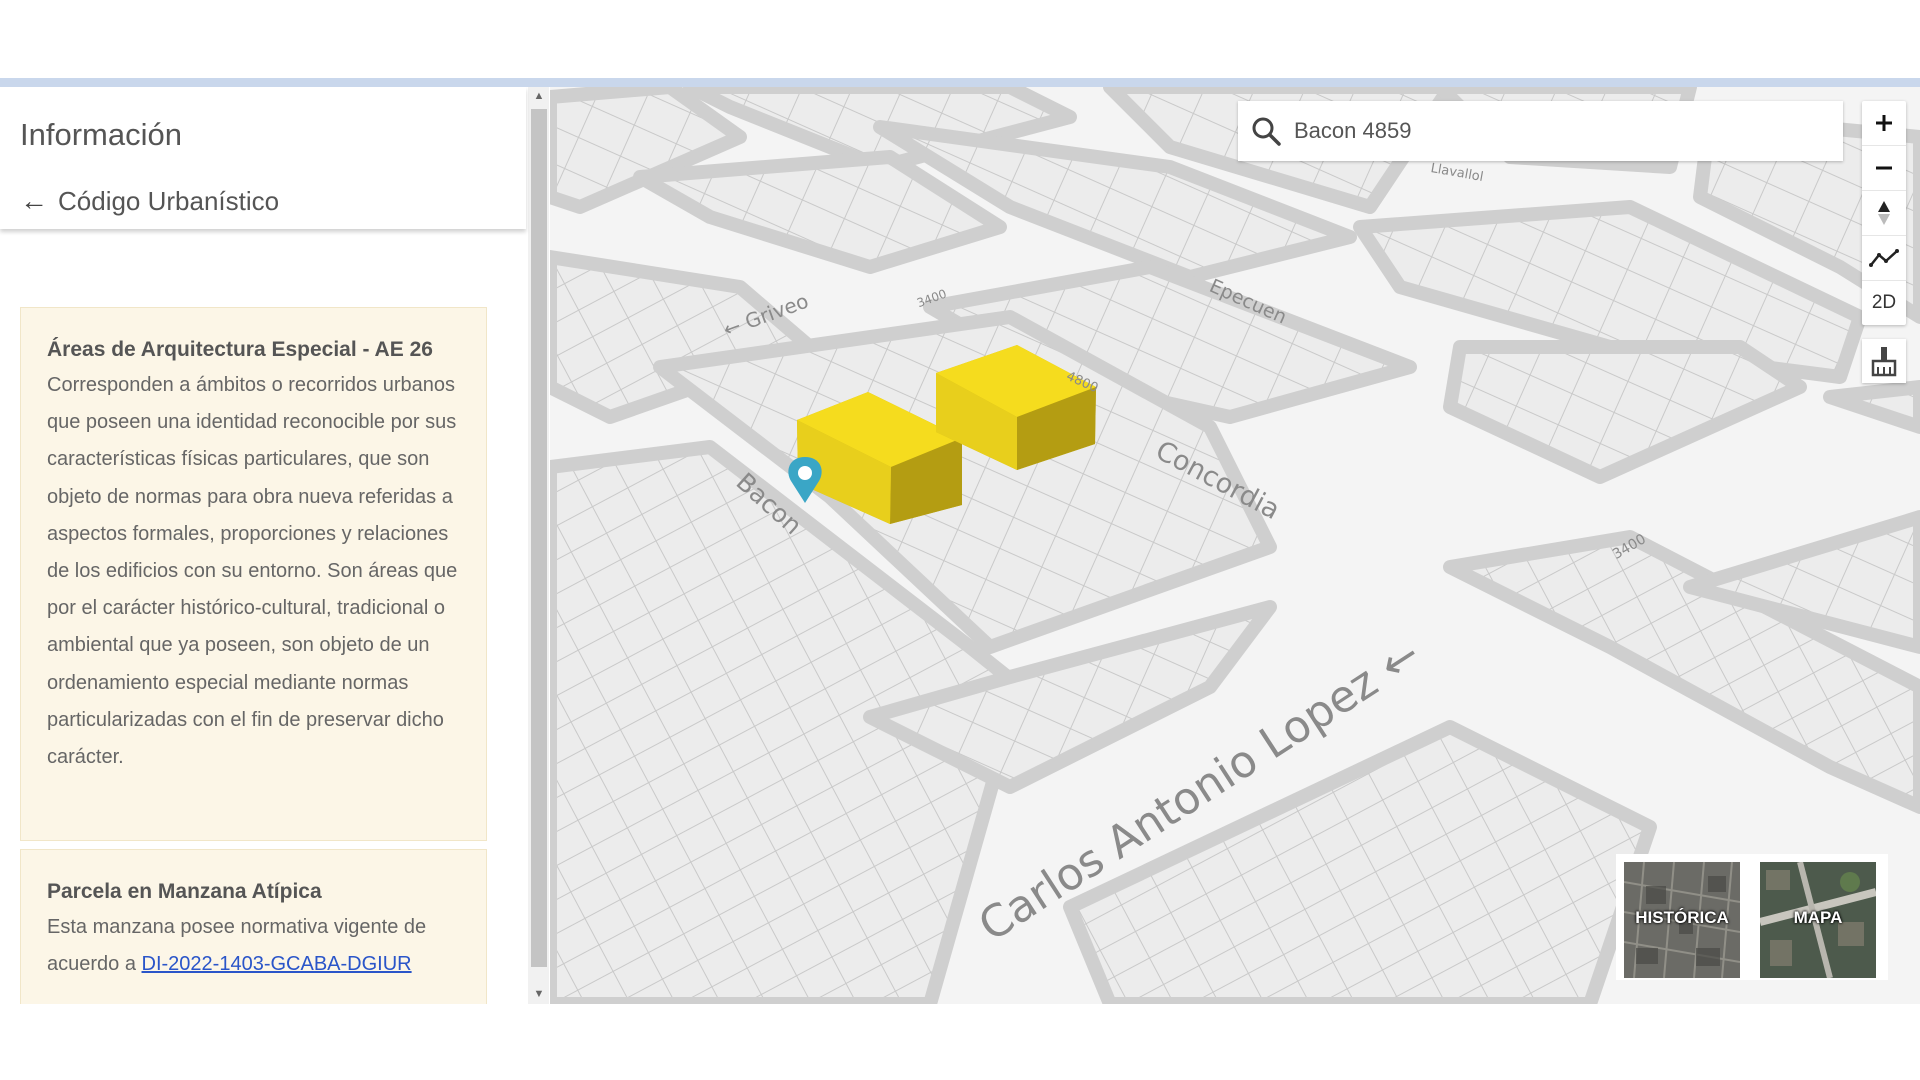 The height and width of the screenshot is (1080, 1920). I want to click on zoom-out-button, so click(1884, 168).